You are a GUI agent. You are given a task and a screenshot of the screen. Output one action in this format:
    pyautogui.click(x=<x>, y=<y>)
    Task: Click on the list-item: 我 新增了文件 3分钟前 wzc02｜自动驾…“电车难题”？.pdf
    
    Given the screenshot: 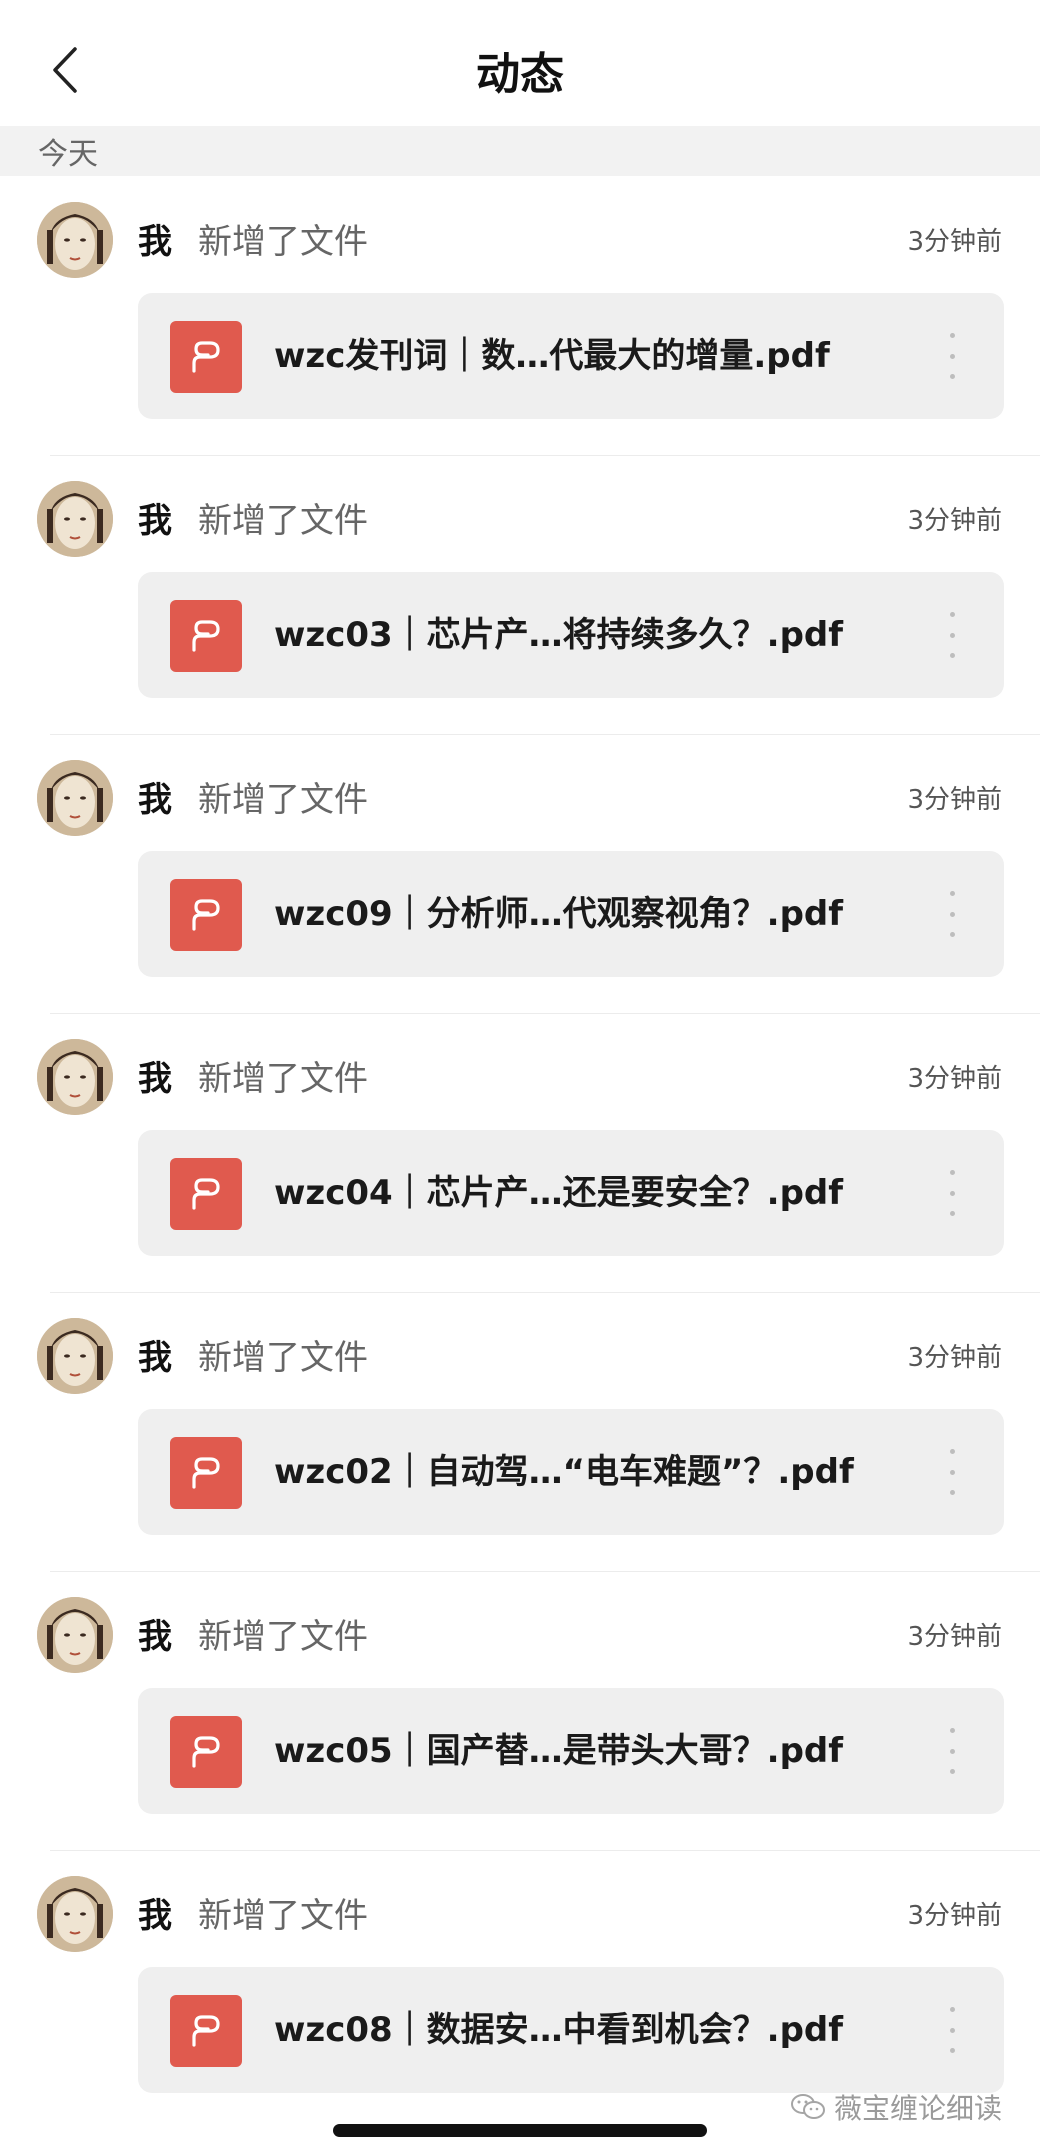 What is the action you would take?
    pyautogui.click(x=520, y=1431)
    